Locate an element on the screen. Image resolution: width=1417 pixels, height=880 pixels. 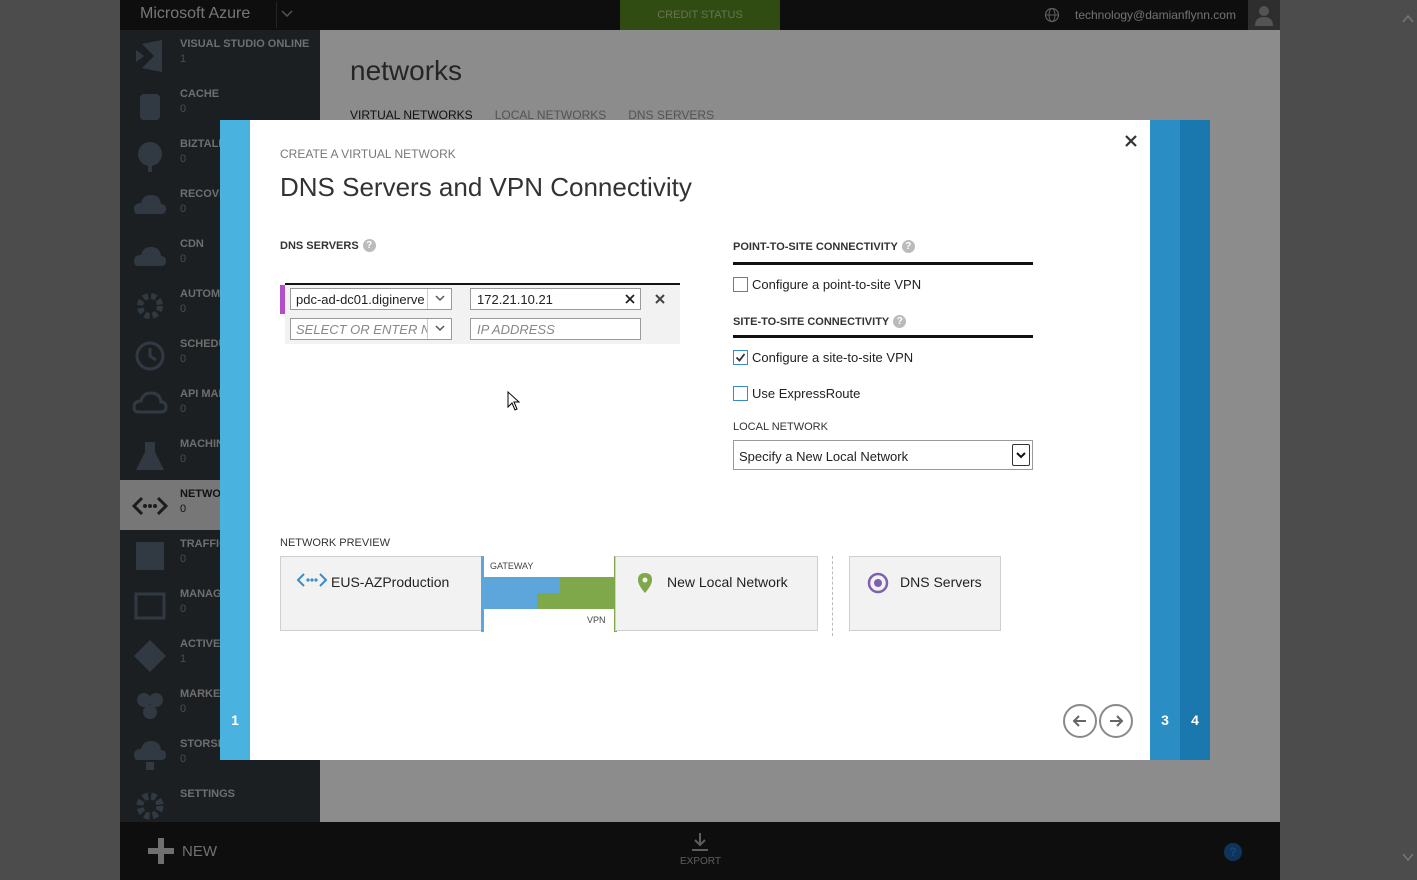
point-to-site-heading: POINT-TO-SITE CONNECTIVITY? is located at coordinates (824, 246).